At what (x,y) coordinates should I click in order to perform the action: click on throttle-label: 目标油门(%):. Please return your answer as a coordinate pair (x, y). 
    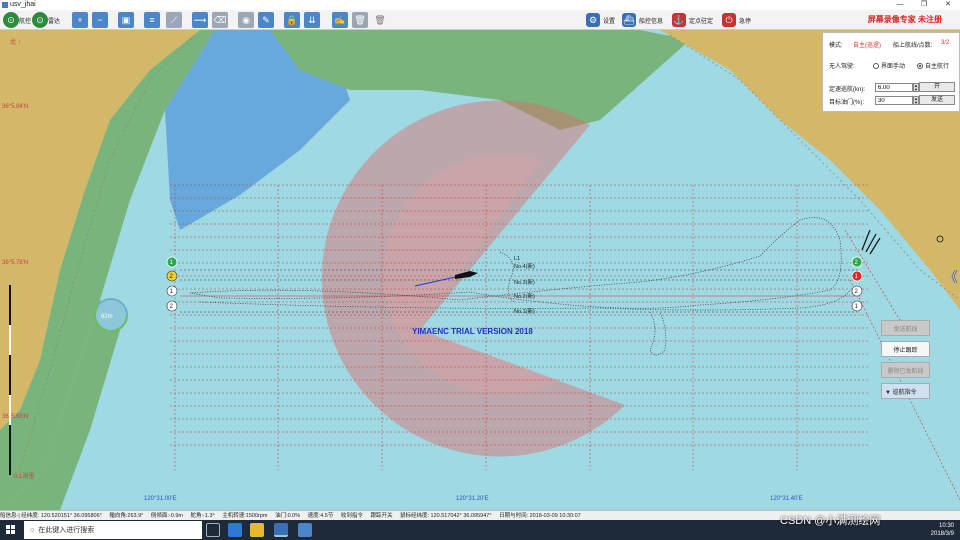
    Looking at the image, I should click on (846, 103).